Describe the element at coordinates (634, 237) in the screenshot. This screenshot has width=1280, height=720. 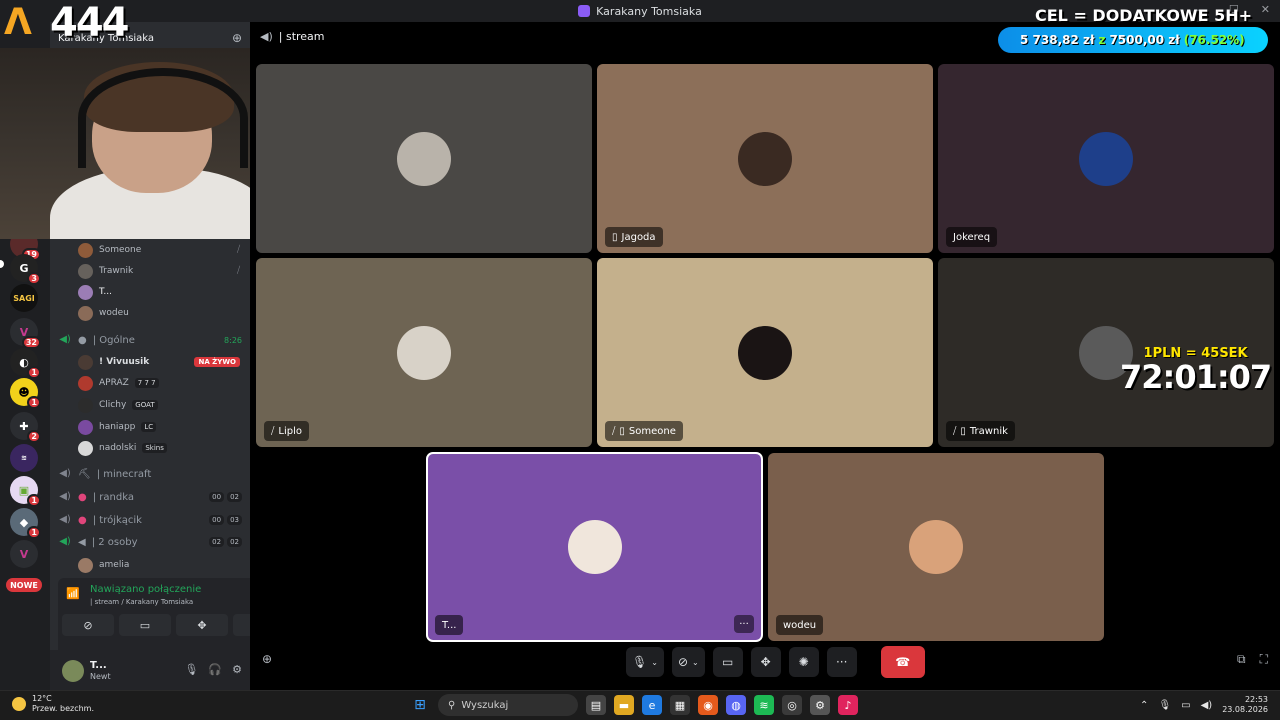
I see `participant-label: ▯ Jagoda` at that location.